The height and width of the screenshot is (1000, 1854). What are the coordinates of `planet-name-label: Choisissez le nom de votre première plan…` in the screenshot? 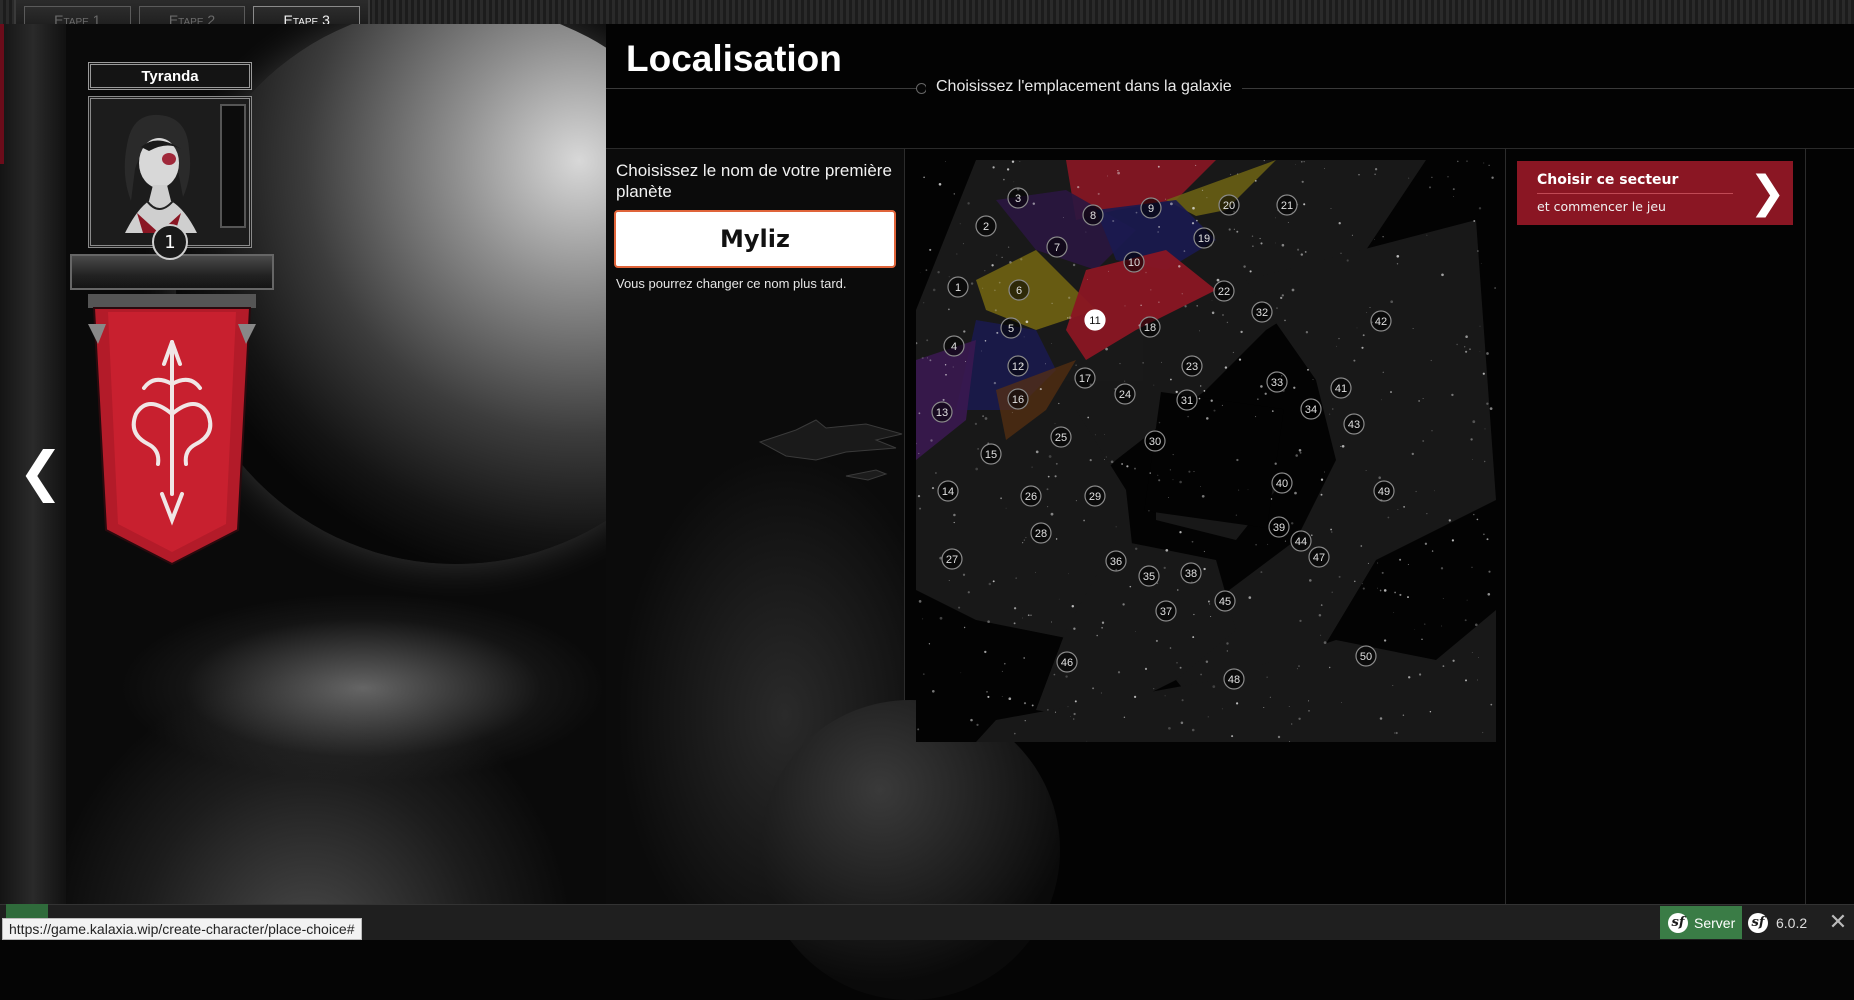 It's located at (754, 181).